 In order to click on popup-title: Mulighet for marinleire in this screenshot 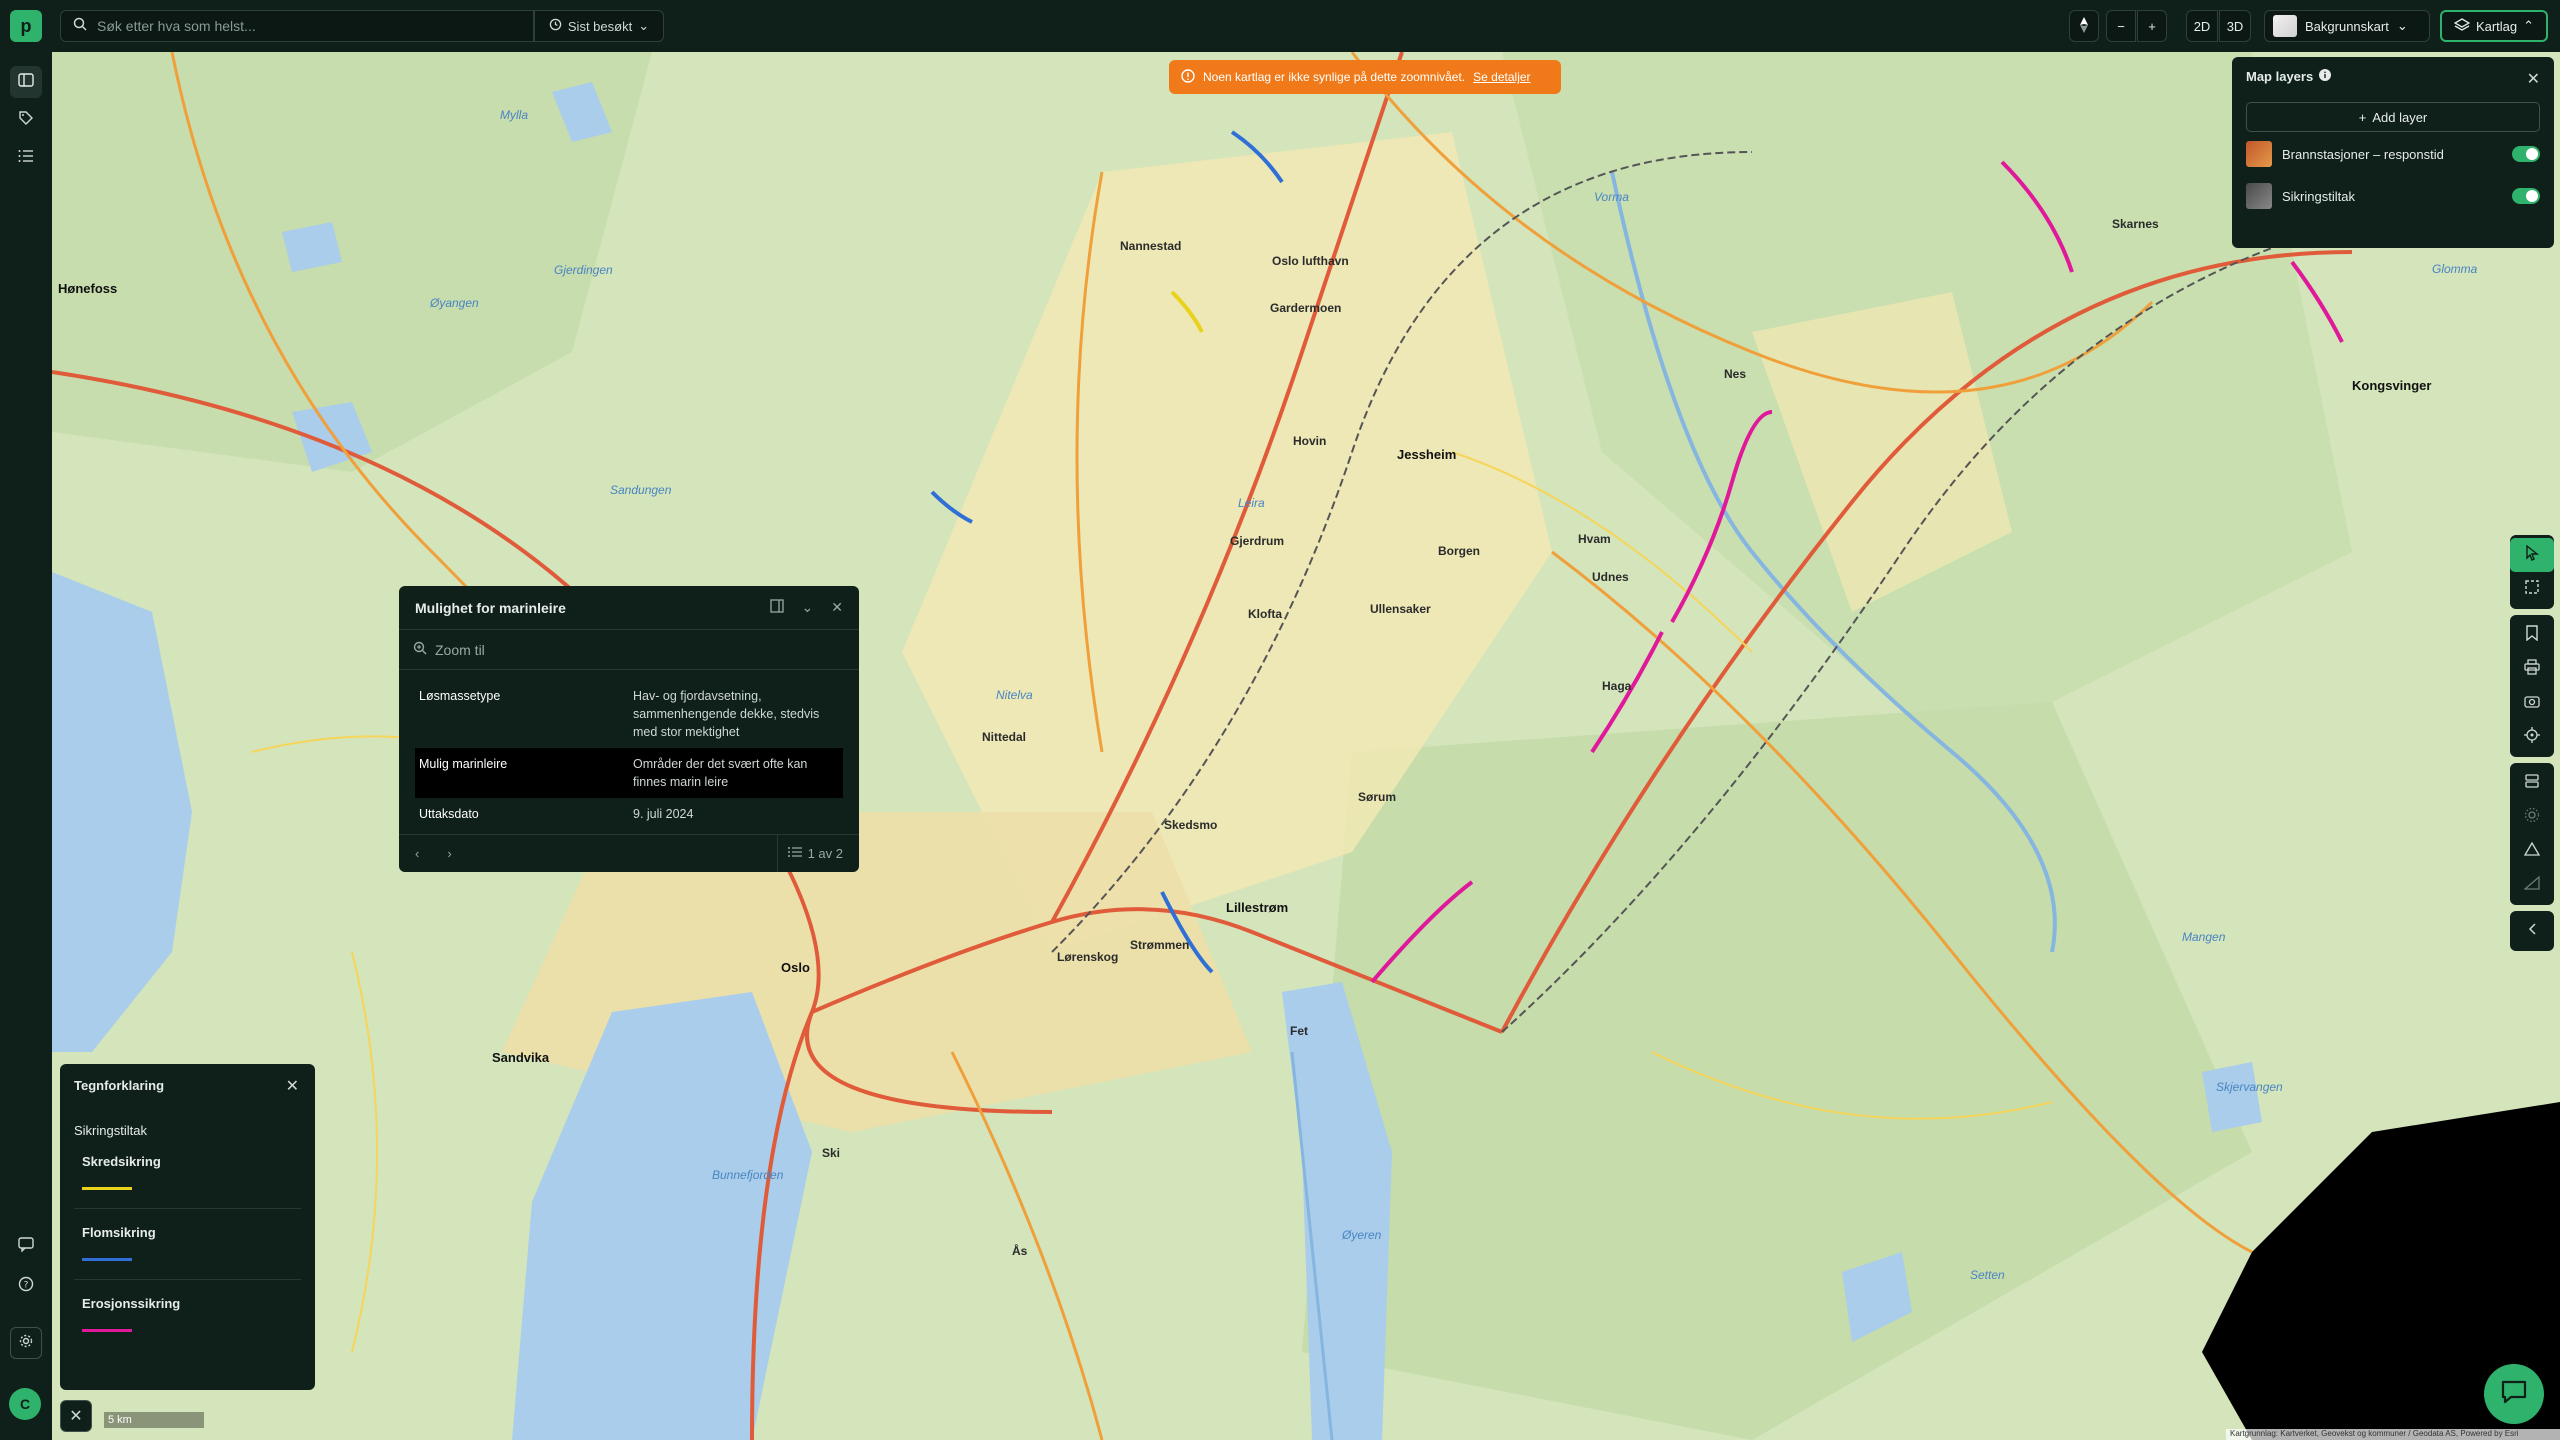, I will do `click(490, 607)`.